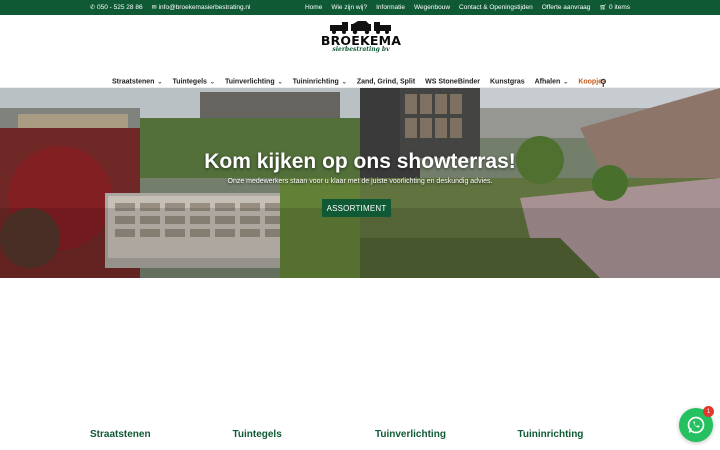  Describe the element at coordinates (120, 7) in the screenshot. I see `phone-text: 050 - 525 28 86` at that location.